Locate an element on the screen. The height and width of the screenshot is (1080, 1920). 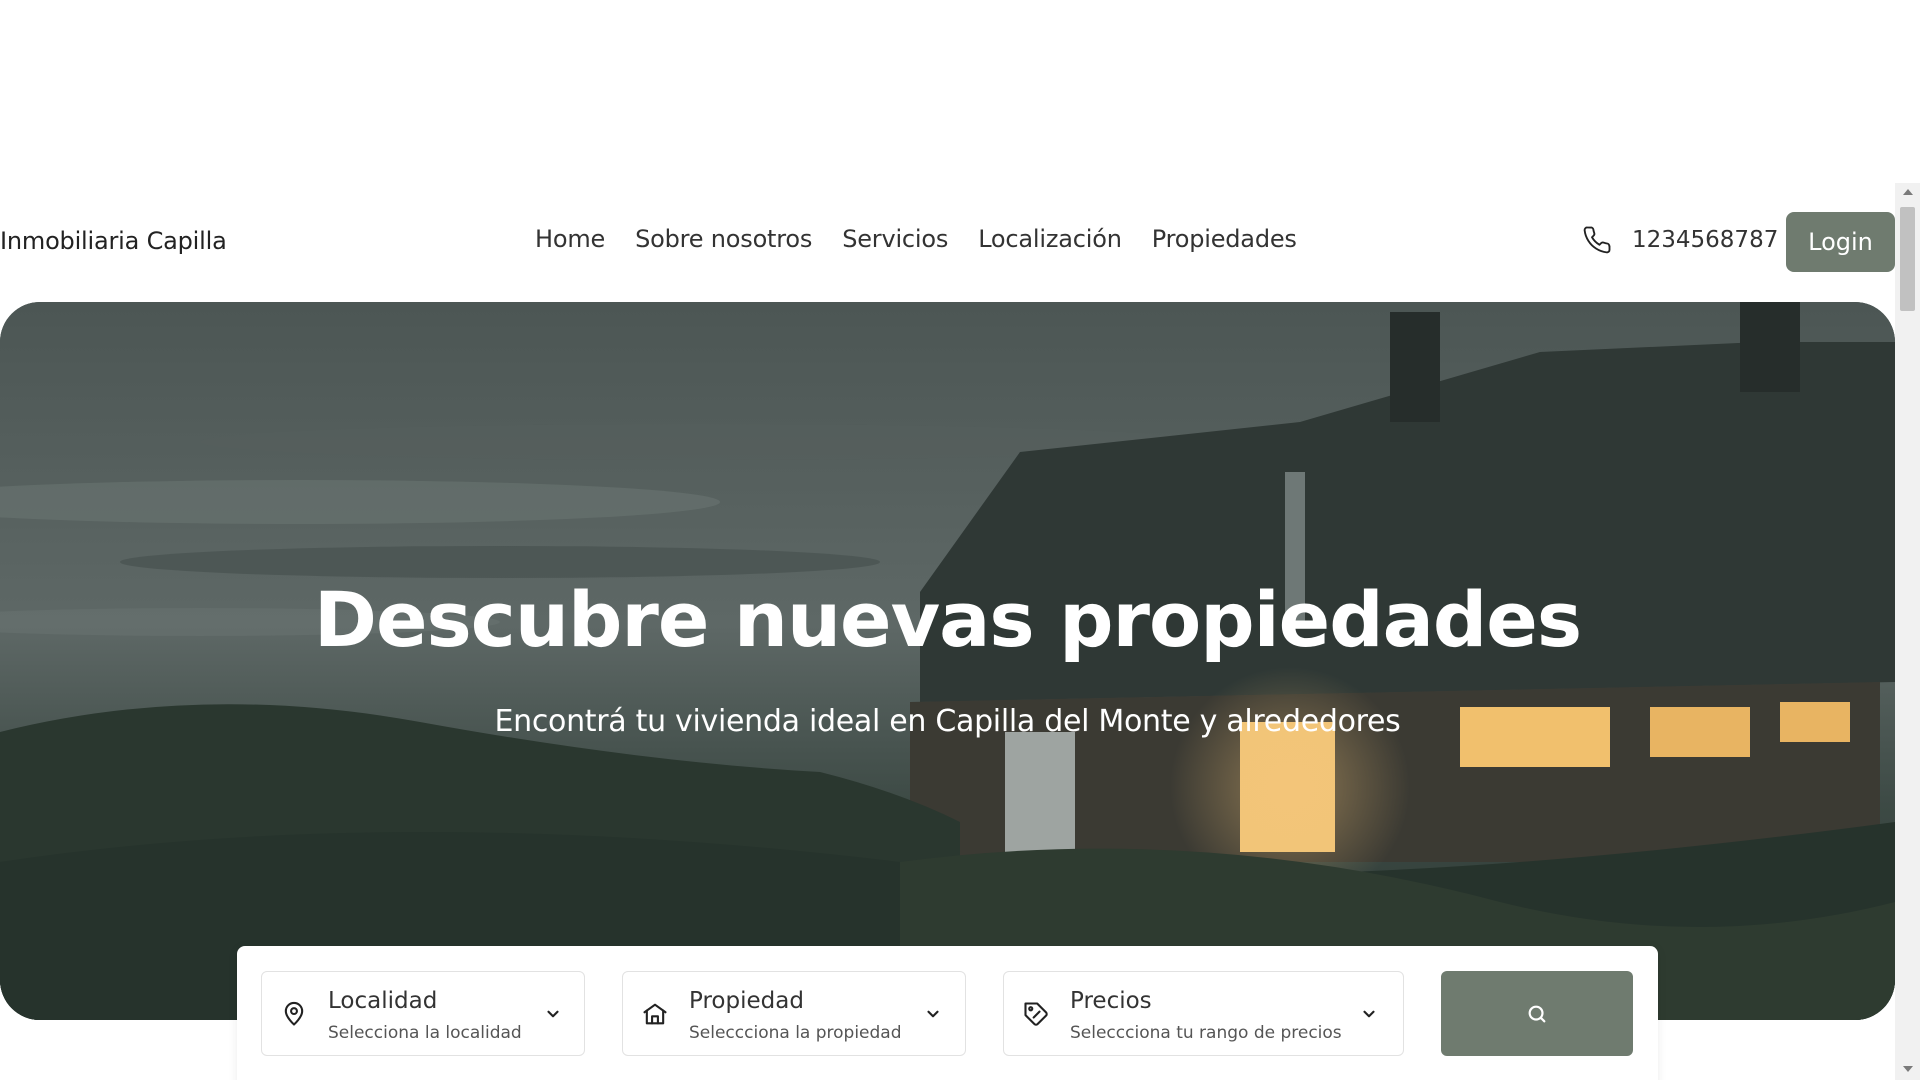
nav-link-sobre-nosotros: Sobre nosotros is located at coordinates (723, 239).